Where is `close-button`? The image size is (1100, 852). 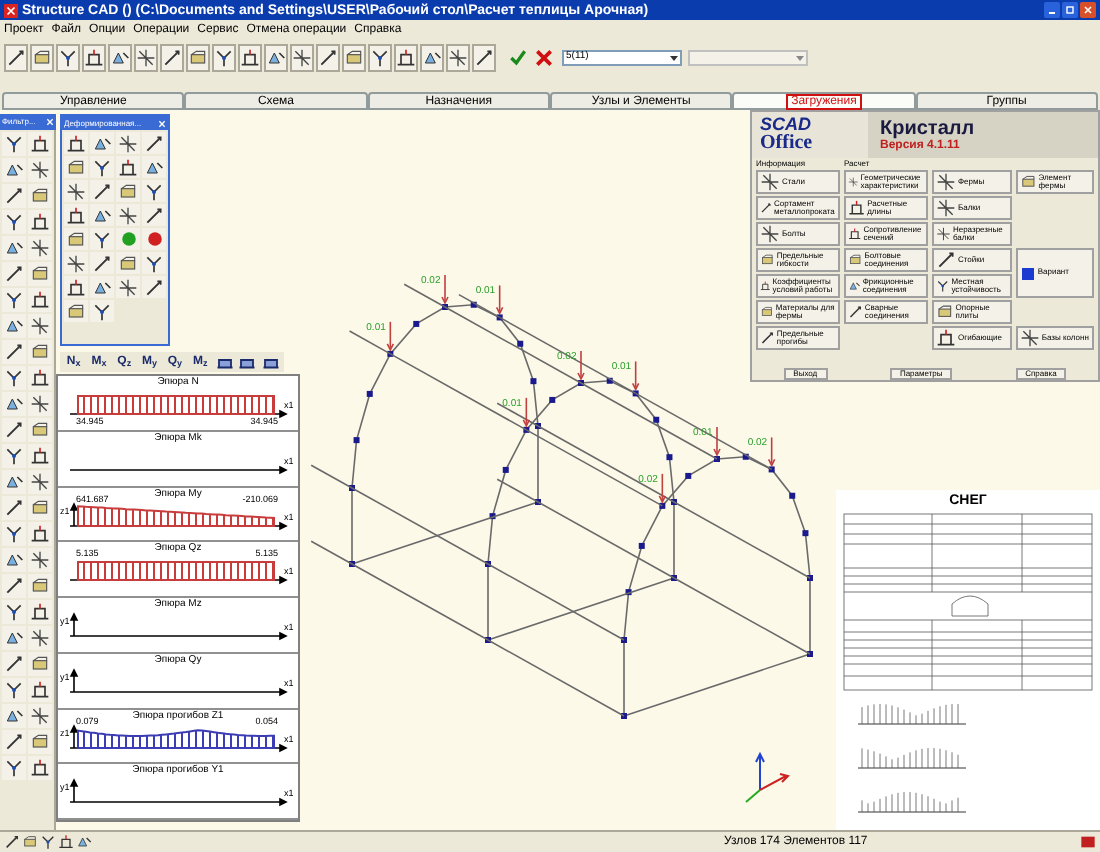 close-button is located at coordinates (1088, 10).